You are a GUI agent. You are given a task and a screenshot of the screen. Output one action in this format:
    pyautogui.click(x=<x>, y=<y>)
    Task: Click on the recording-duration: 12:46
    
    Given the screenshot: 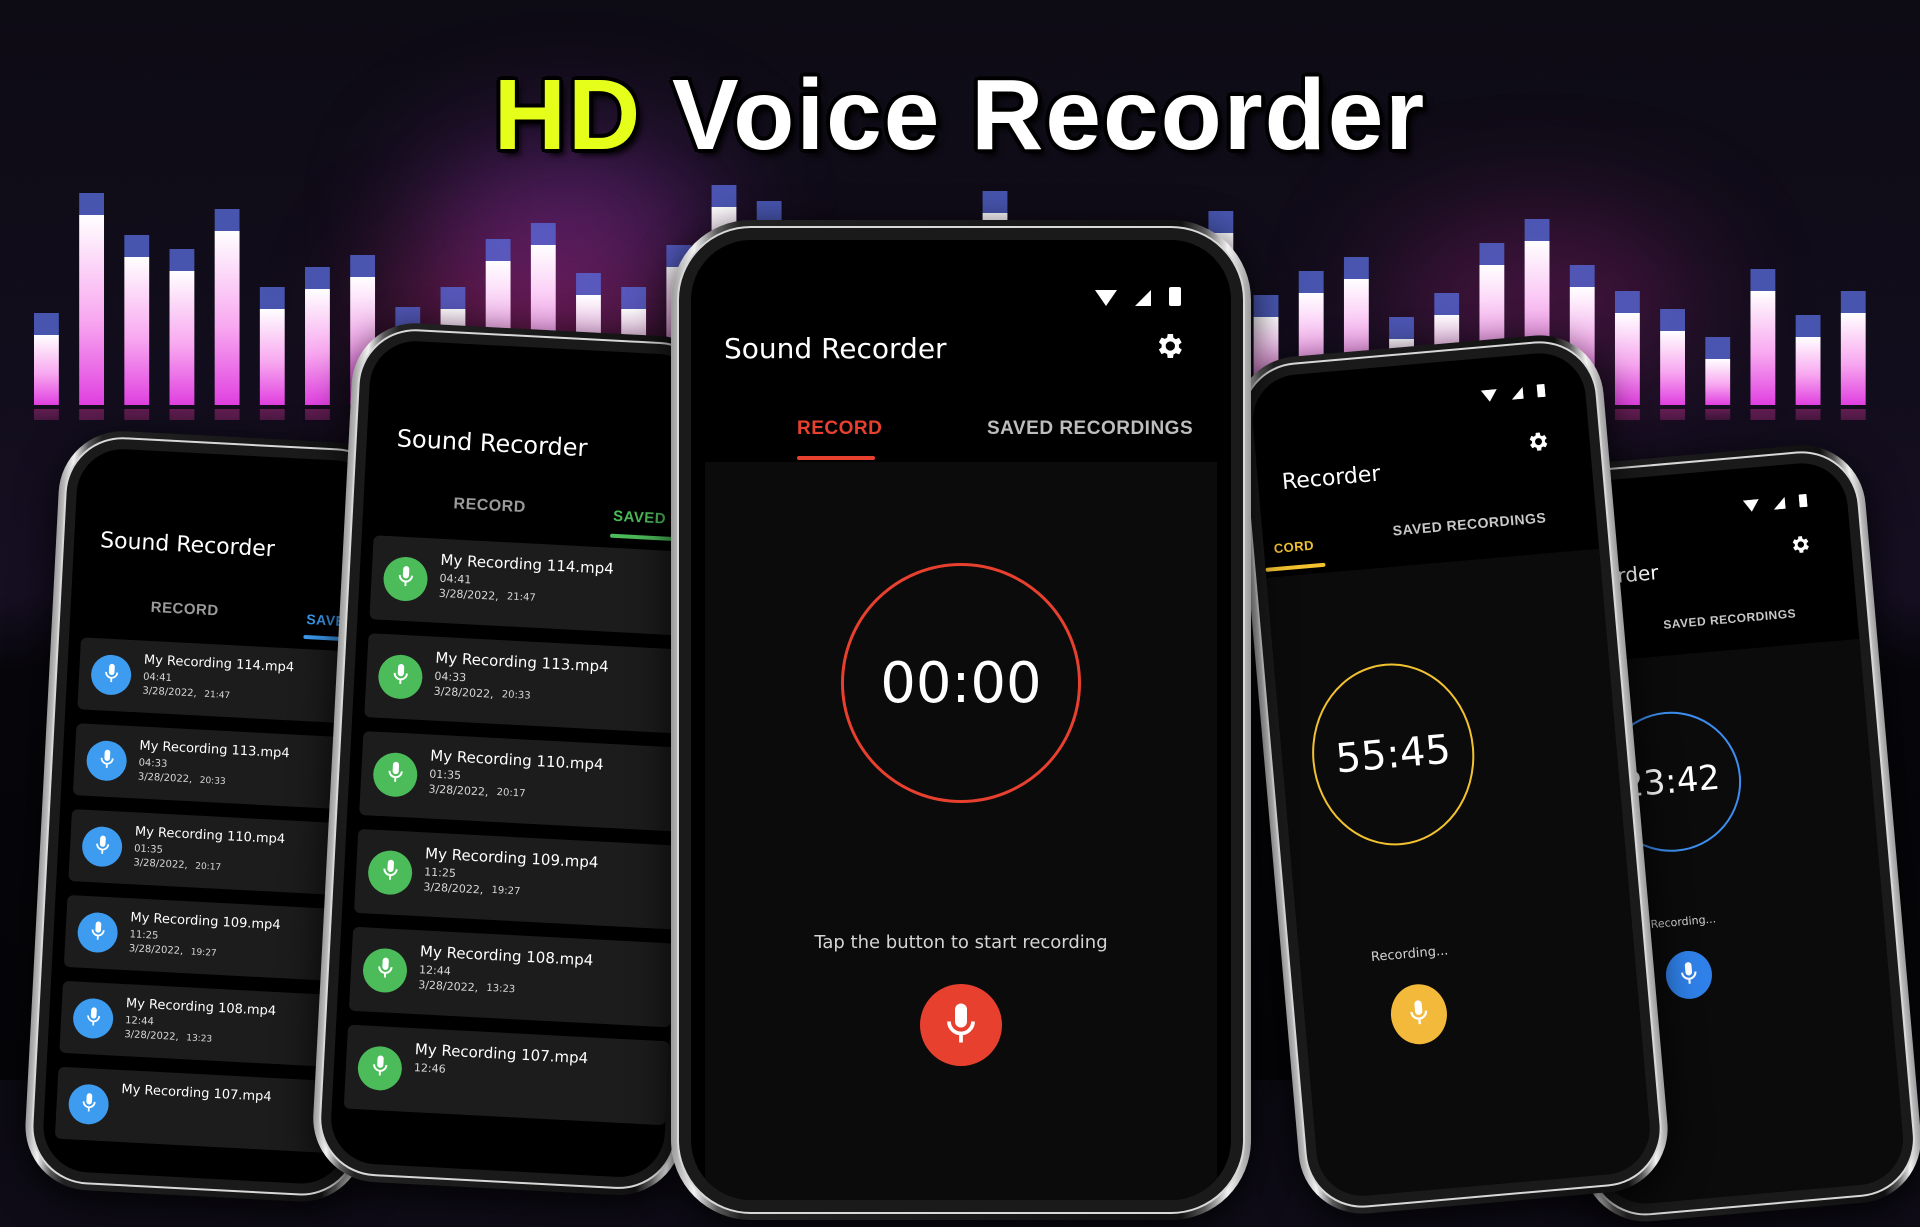 What is the action you would take?
    pyautogui.click(x=430, y=1068)
    